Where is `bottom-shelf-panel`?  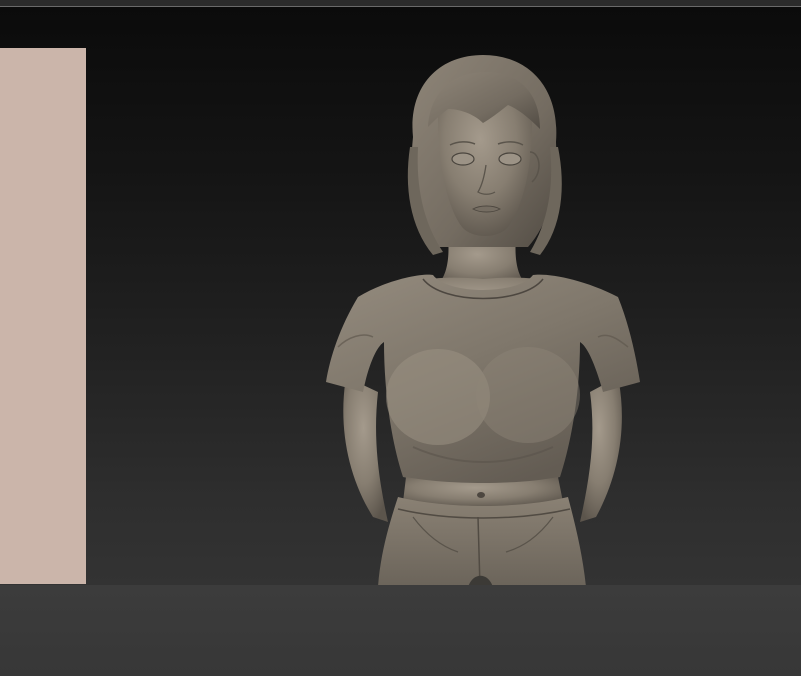
bottom-shelf-panel is located at coordinates (400, 630).